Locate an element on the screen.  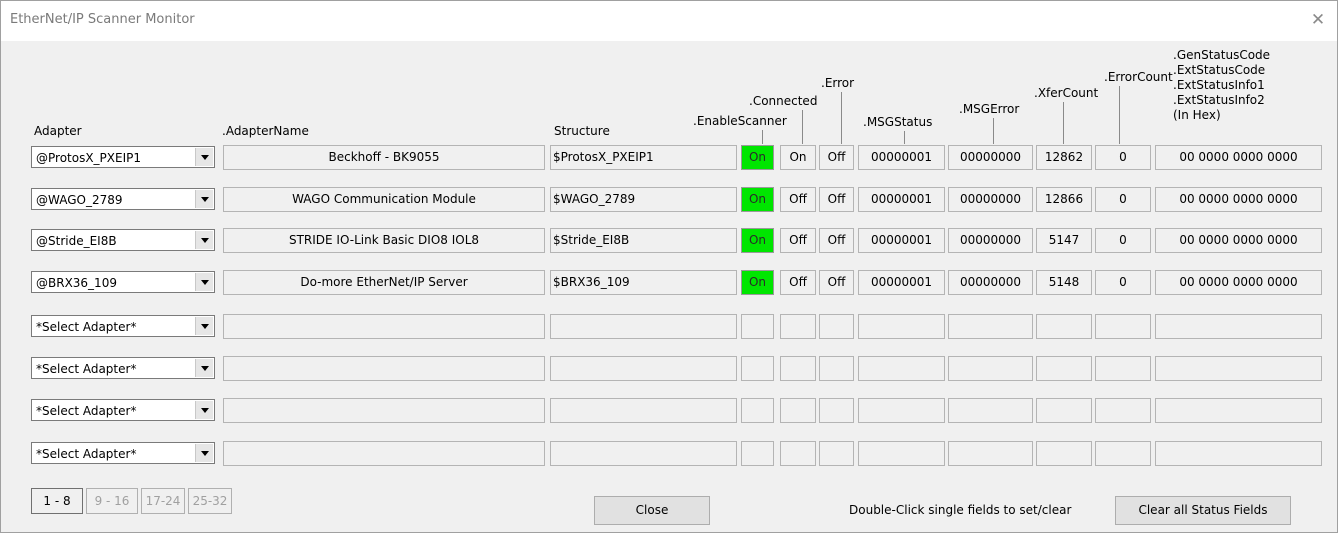
adapter-name-field: WAGO Communication Module is located at coordinates (384, 199).